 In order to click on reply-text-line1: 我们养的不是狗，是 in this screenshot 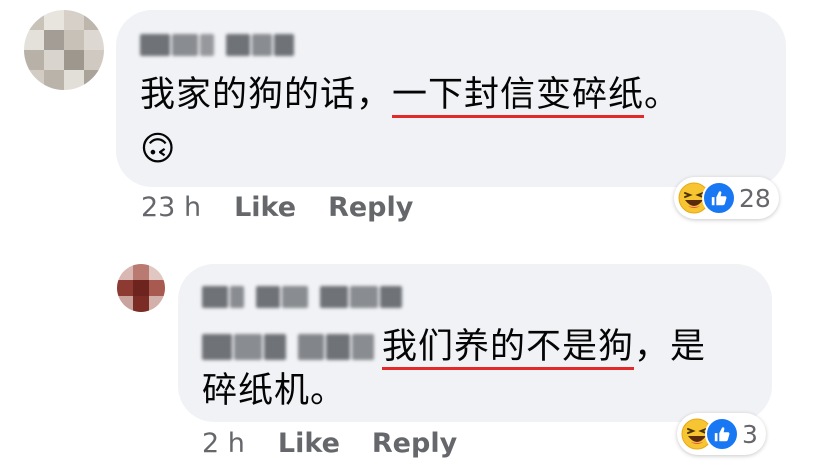, I will do `click(544, 347)`.